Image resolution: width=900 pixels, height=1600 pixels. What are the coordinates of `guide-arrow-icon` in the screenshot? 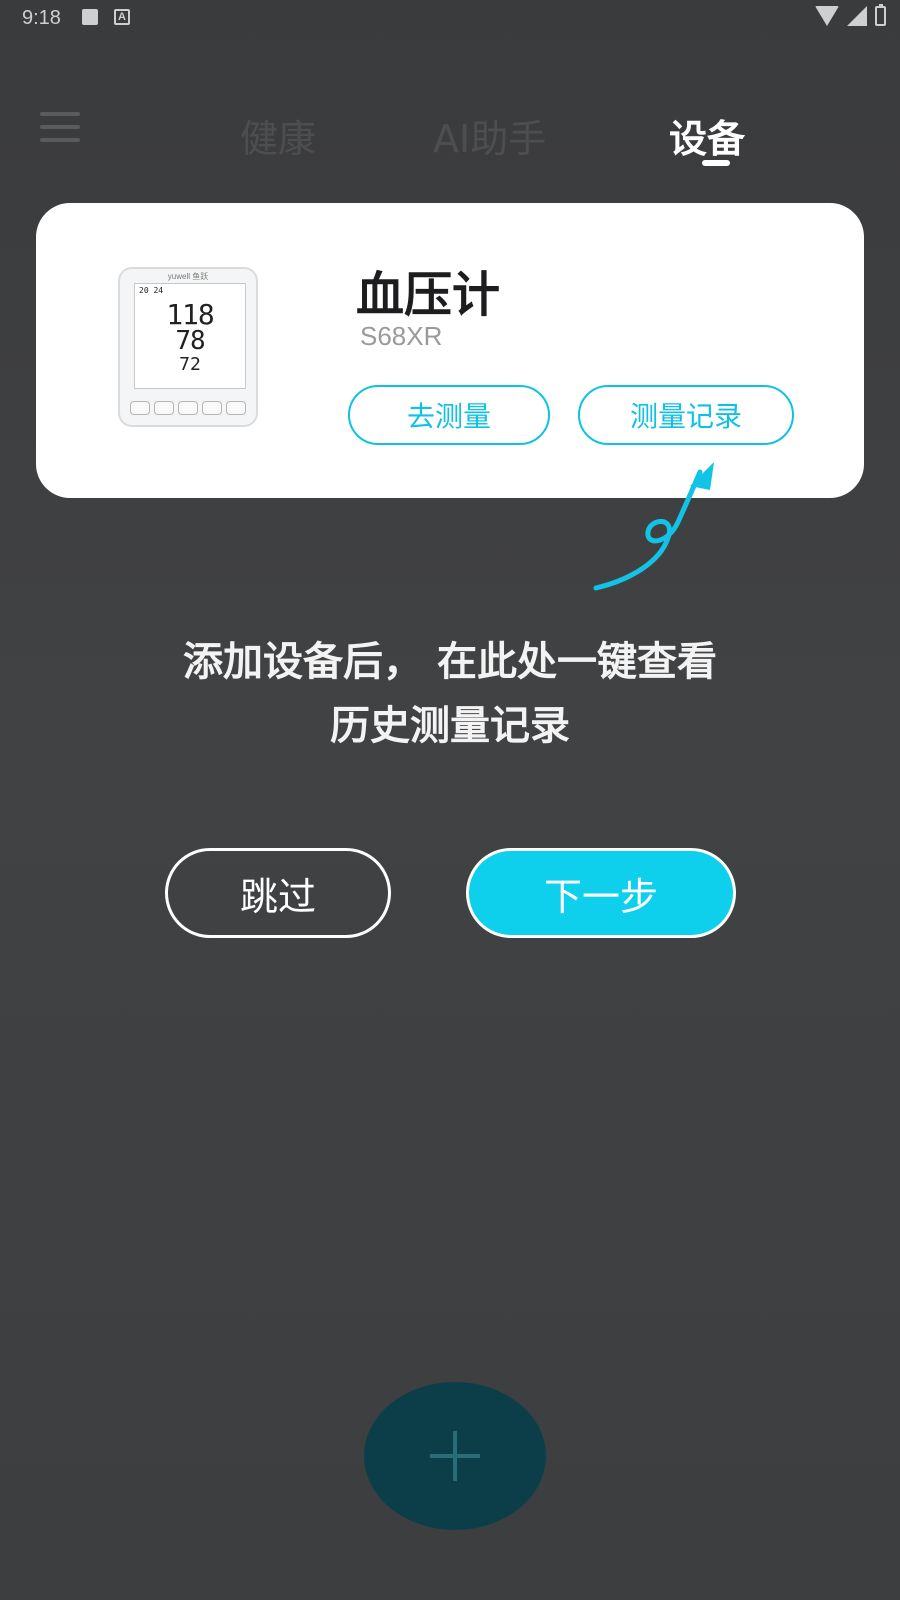 It's located at (653, 526).